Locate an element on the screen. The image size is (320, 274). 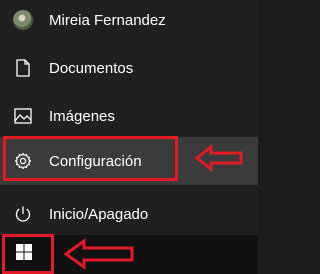
image-icon is located at coordinates (23, 116).